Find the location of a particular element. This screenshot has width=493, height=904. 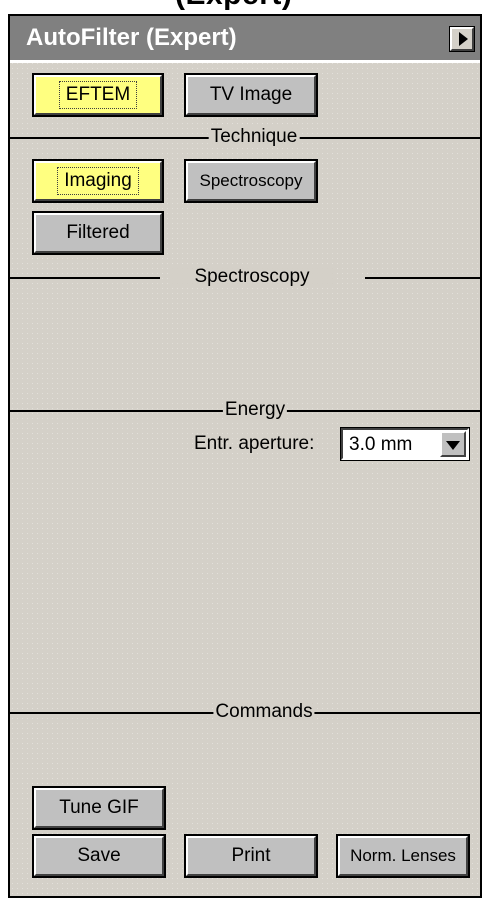

spectroscopy-button-label: Spectroscopy is located at coordinates (251, 180).